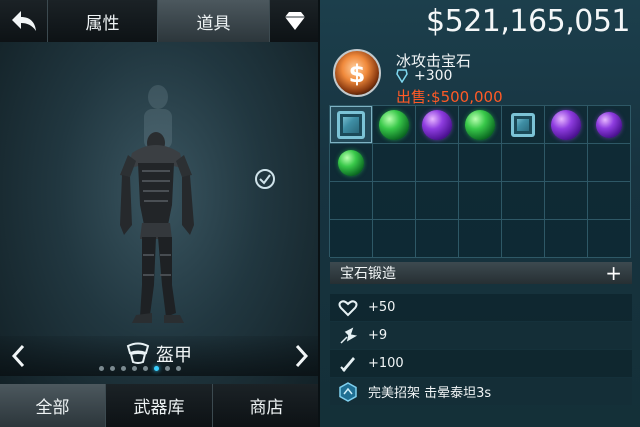 The width and height of the screenshot is (640, 427). I want to click on stat-row-perk: 完美招架 击晕泰坦3s, so click(481, 391).